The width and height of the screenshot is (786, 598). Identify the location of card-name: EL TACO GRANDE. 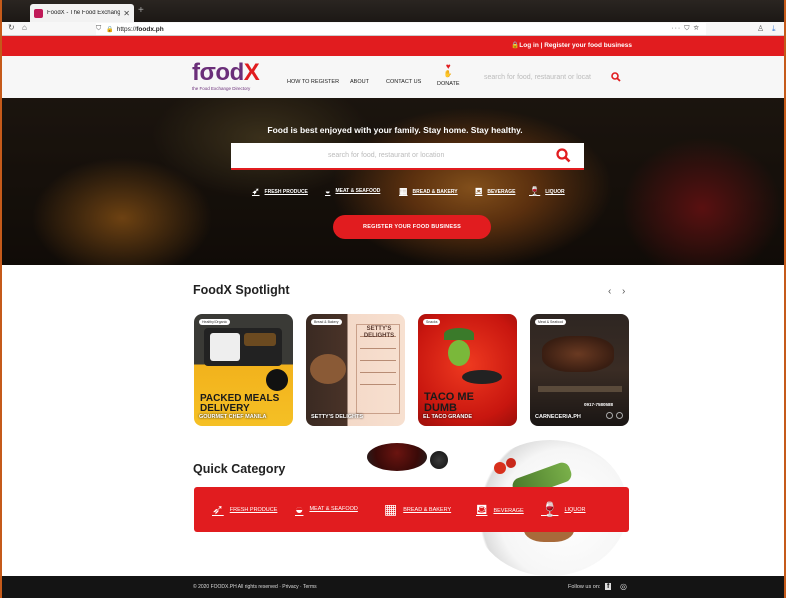
(447, 417).